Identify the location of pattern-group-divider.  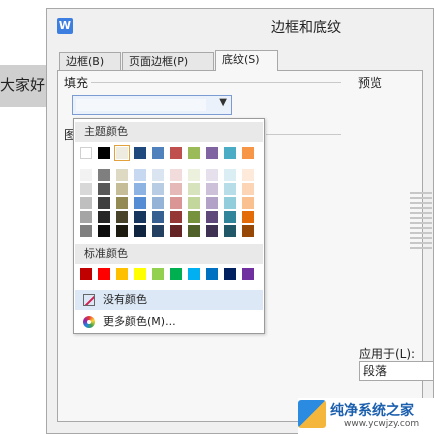
(303, 134).